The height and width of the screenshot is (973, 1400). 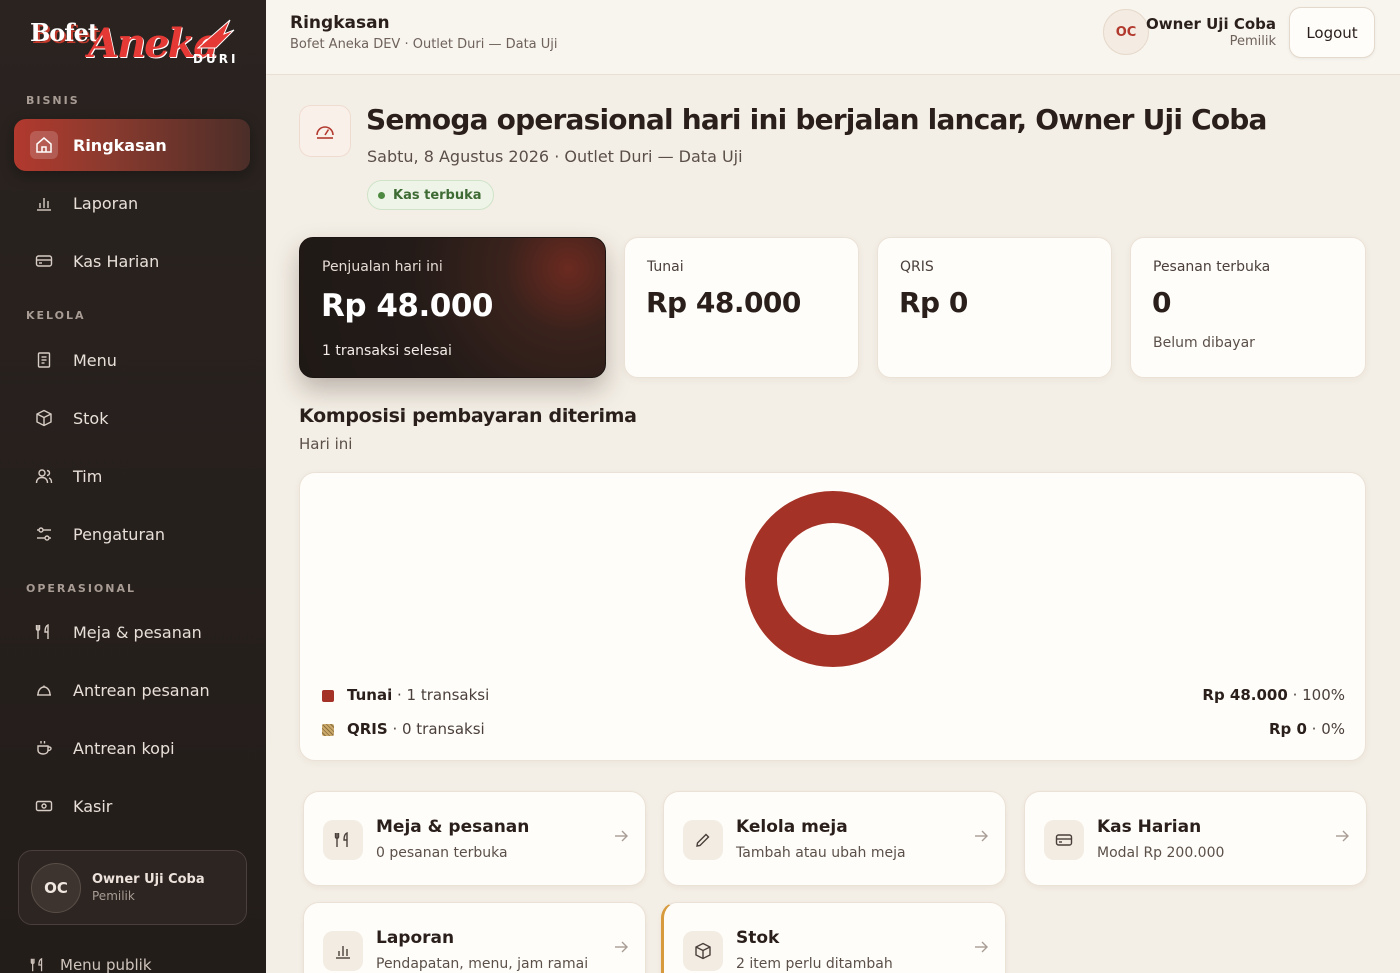 What do you see at coordinates (44, 145) in the screenshot?
I see `home-icon` at bounding box center [44, 145].